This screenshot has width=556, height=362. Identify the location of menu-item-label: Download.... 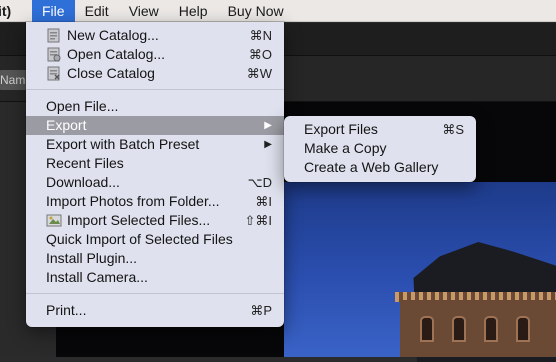
(83, 182).